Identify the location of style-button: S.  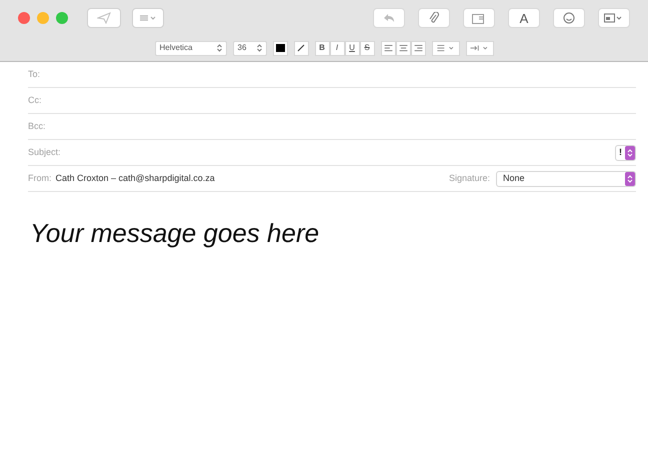
(367, 48).